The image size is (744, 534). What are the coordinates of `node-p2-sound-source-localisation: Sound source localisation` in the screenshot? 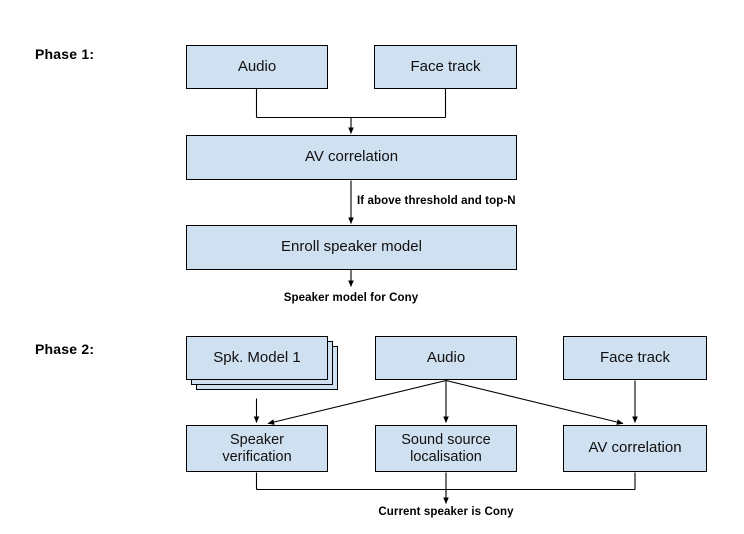 It's located at (446, 448).